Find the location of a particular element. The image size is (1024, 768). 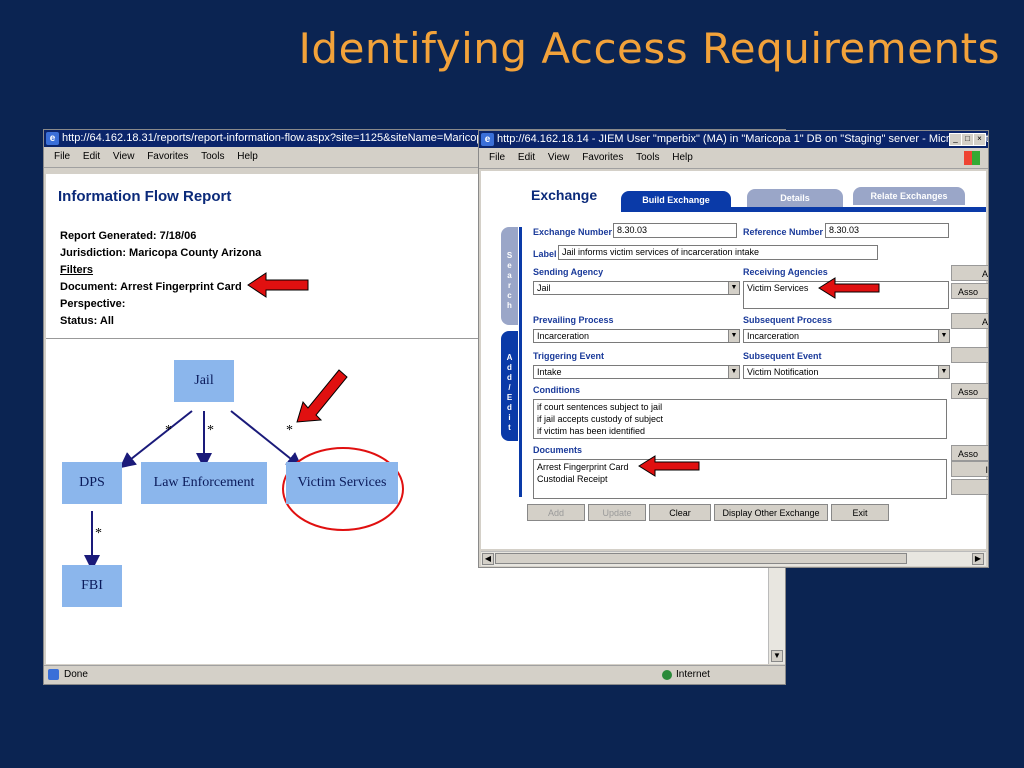

node-law-enforcement: Law Enforcement is located at coordinates (204, 483).